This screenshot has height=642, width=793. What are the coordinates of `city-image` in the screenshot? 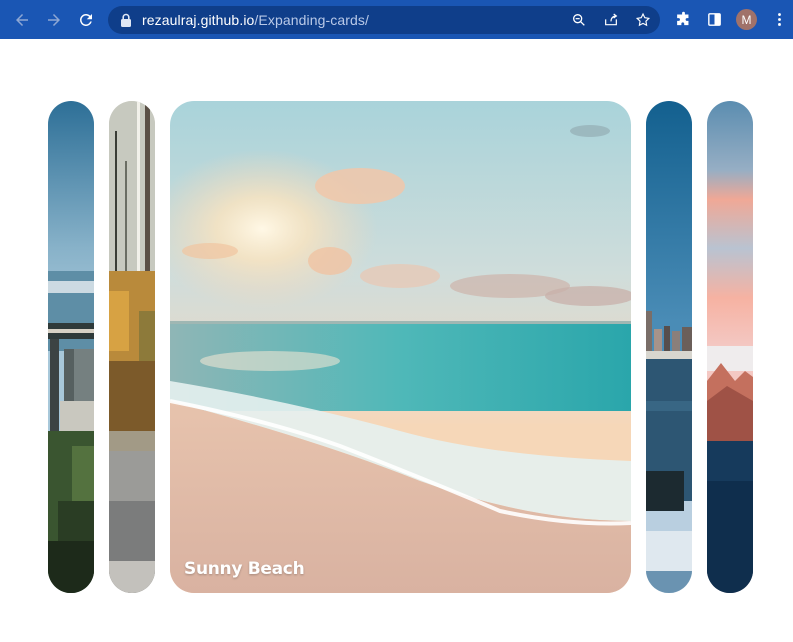 It's located at (669, 347).